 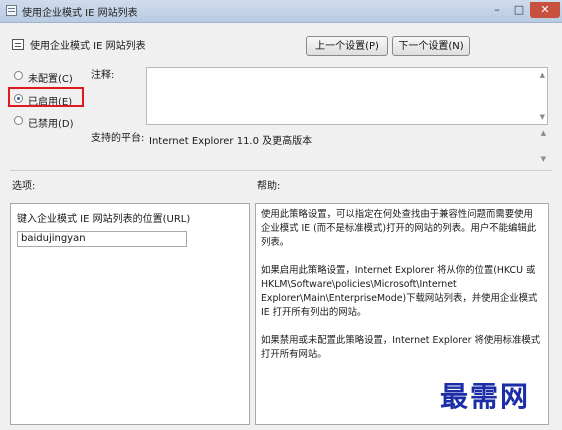 I want to click on supported-platform-label: 支持的平台:, so click(x=118, y=138).